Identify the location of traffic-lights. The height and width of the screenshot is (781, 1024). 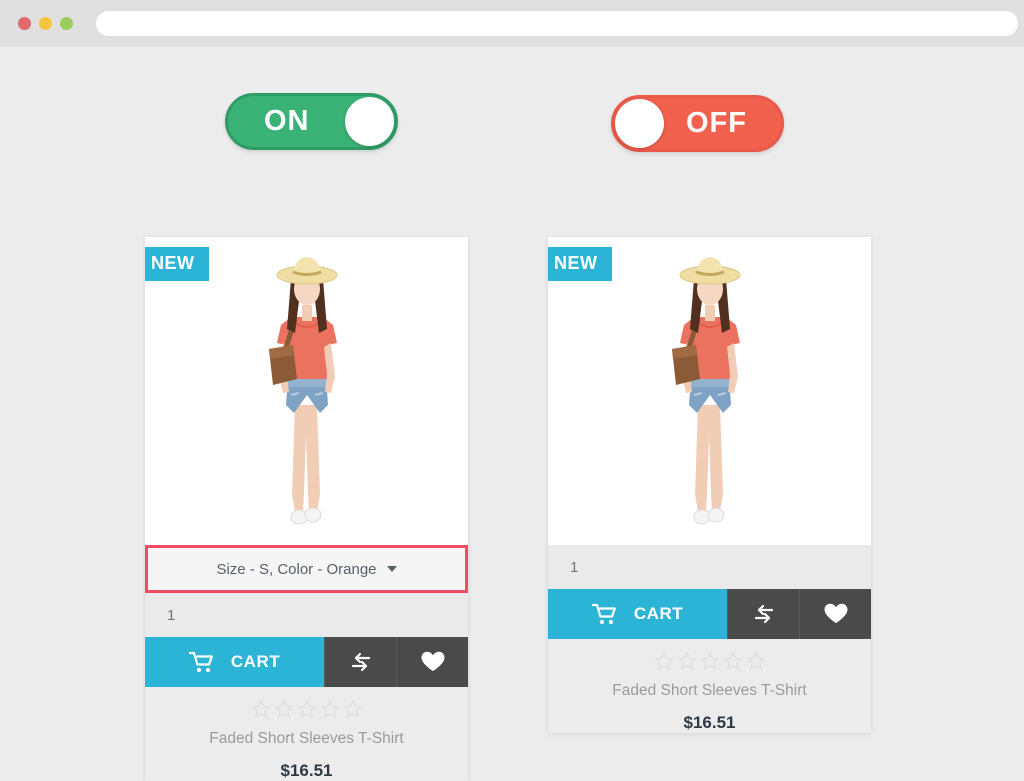
(45, 23).